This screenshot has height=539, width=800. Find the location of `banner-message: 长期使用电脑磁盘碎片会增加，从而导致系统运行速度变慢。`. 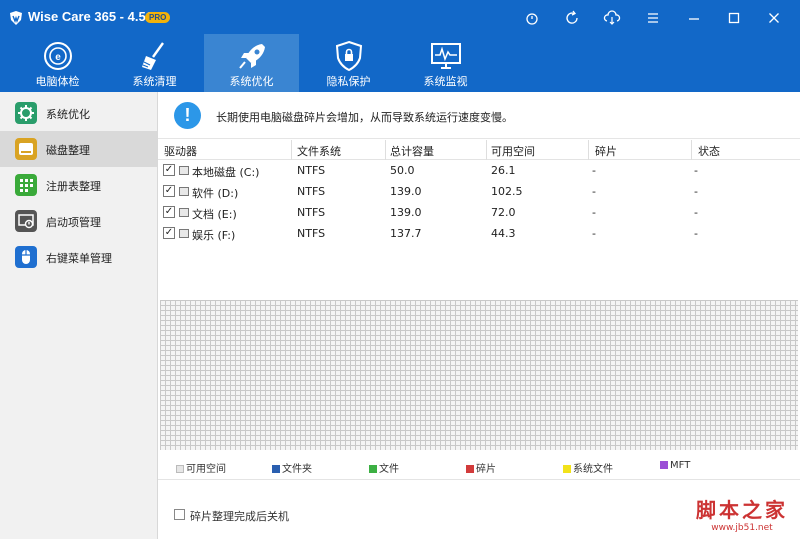

banner-message: 长期使用电脑磁盘碎片会增加，从而导致系统运行速度变慢。 is located at coordinates (364, 117).